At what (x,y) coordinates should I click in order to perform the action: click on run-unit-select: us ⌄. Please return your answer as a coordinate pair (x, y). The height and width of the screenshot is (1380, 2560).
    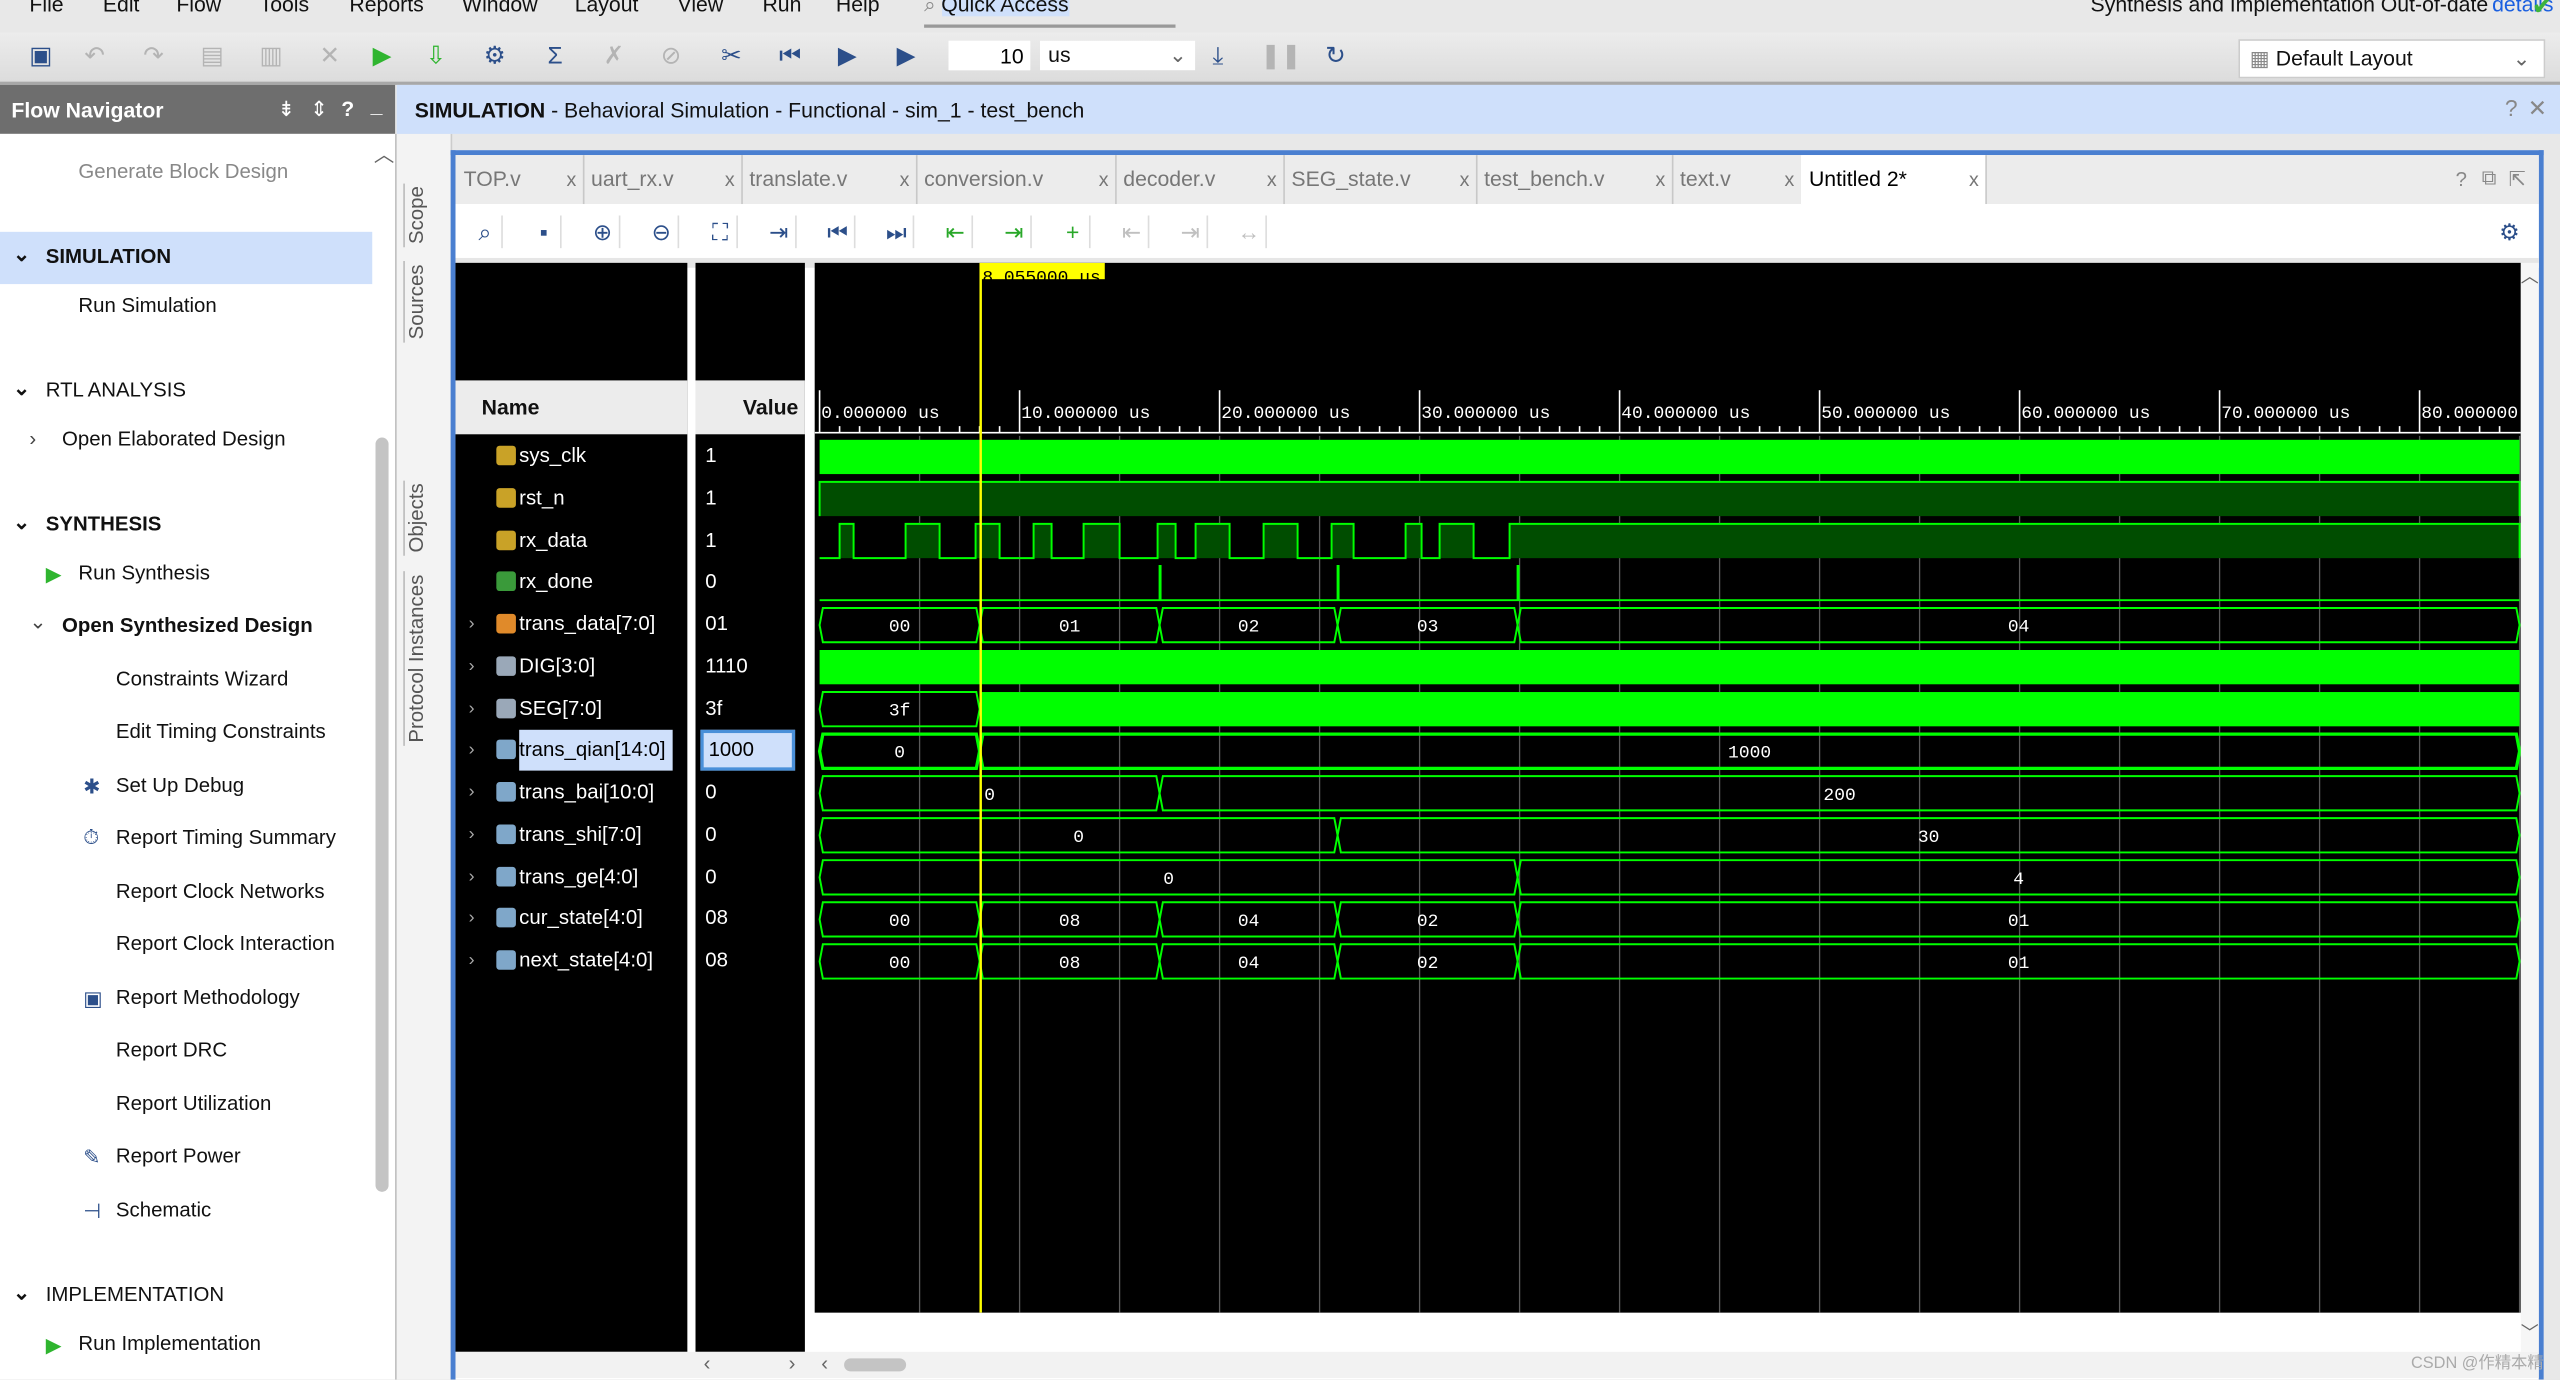
    Looking at the image, I should click on (1117, 55).